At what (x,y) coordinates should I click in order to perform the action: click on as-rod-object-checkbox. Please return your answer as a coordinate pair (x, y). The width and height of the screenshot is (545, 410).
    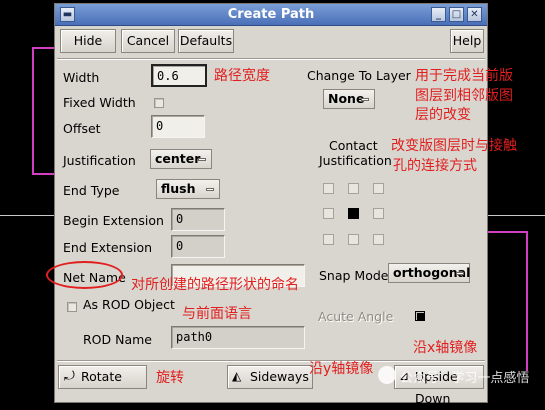
    Looking at the image, I should click on (72, 307).